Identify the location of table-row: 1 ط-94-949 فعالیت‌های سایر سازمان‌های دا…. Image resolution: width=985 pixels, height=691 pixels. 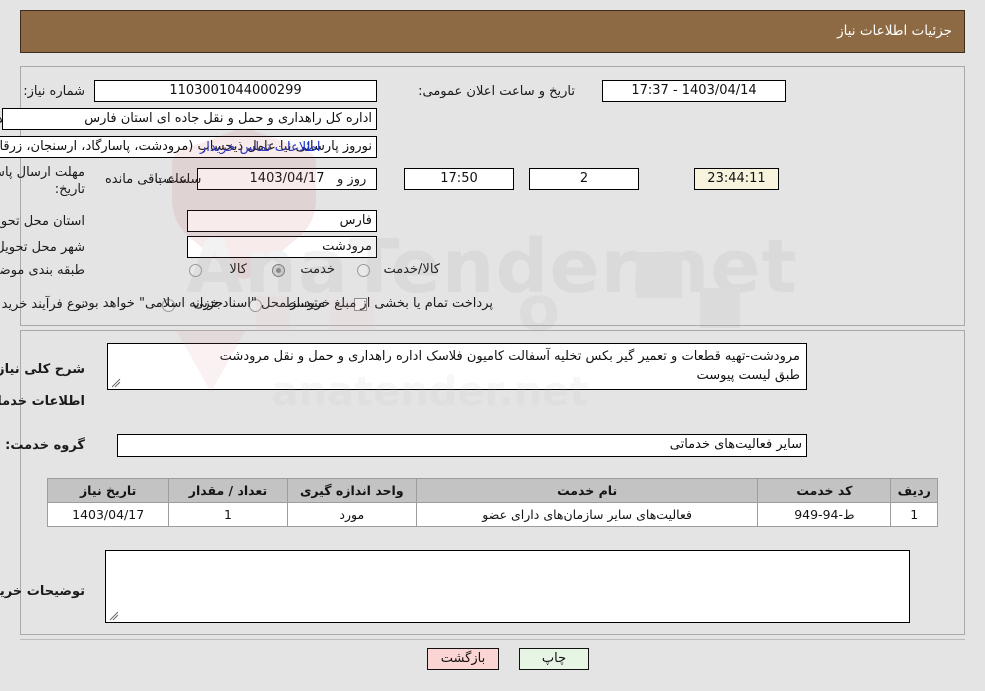
(492, 514).